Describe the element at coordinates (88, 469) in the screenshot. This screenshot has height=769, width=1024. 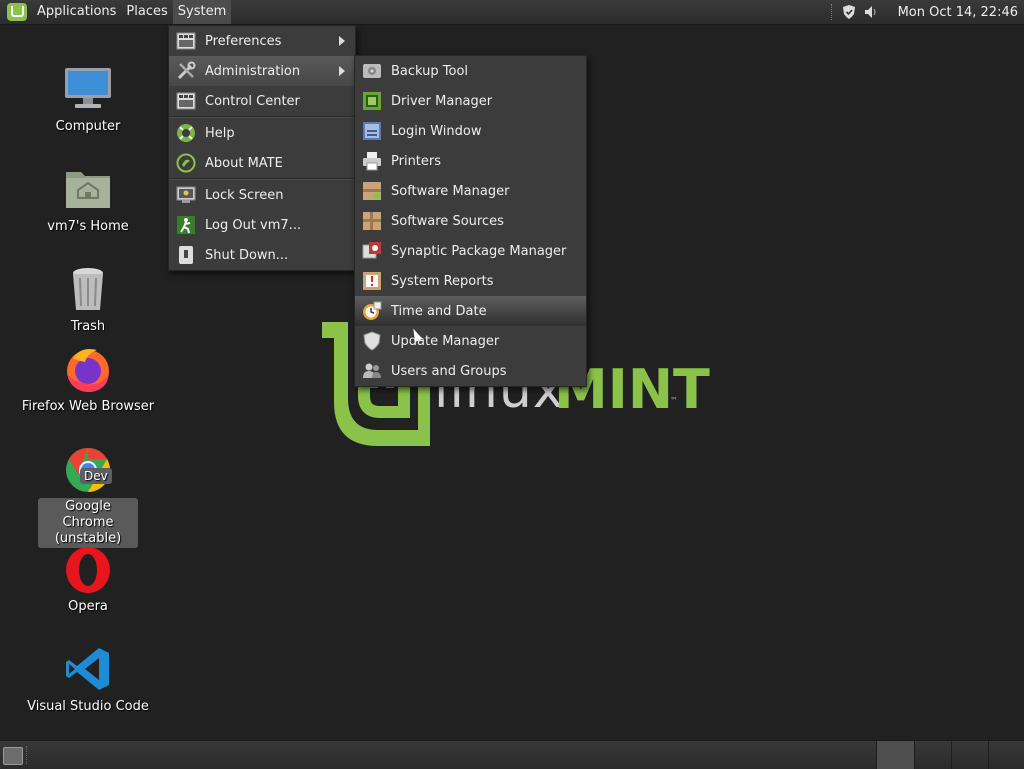
I see `chrome-dev-icon: Dev` at that location.